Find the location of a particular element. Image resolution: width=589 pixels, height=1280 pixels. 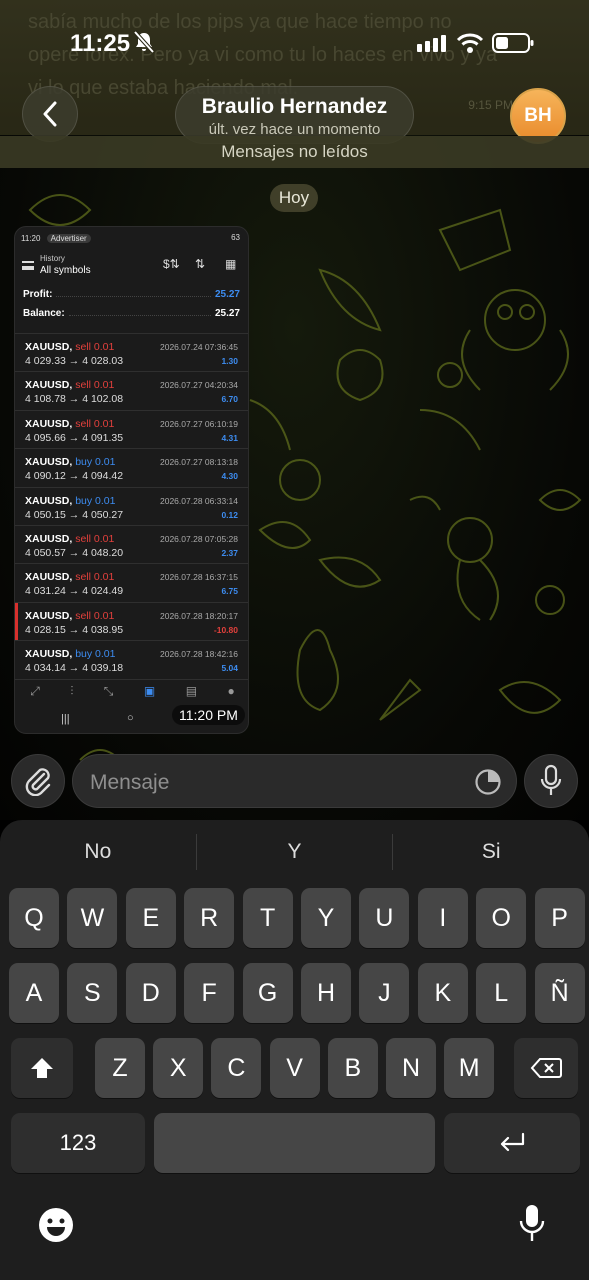

deal-profit: 5.04 is located at coordinates (229, 668).